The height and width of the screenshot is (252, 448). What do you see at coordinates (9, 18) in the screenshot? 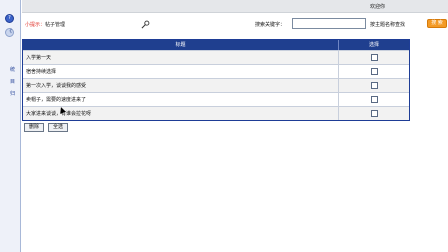
I see `nav-round-button: ?` at bounding box center [9, 18].